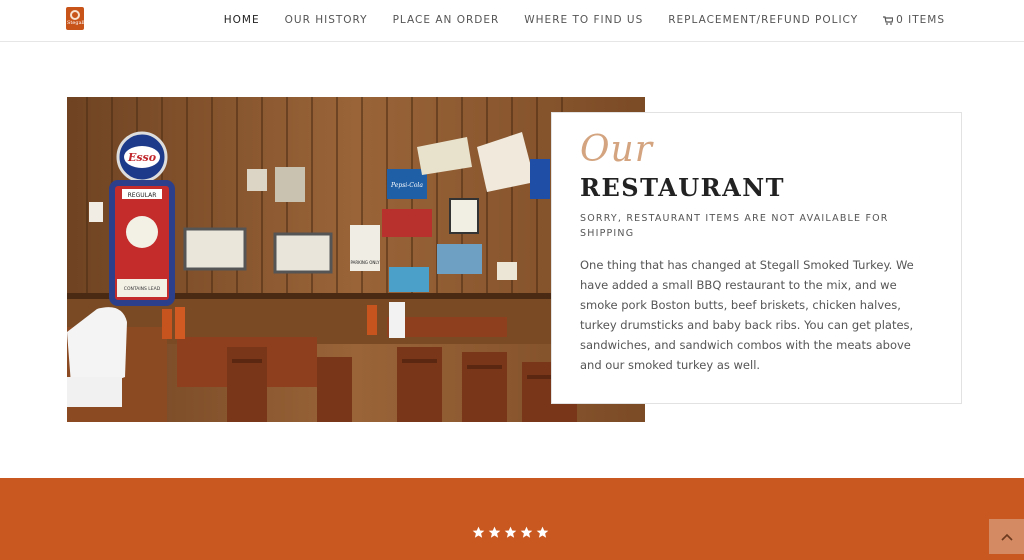 This screenshot has width=1024, height=560. I want to click on site-logo: Stegall, so click(75, 18).